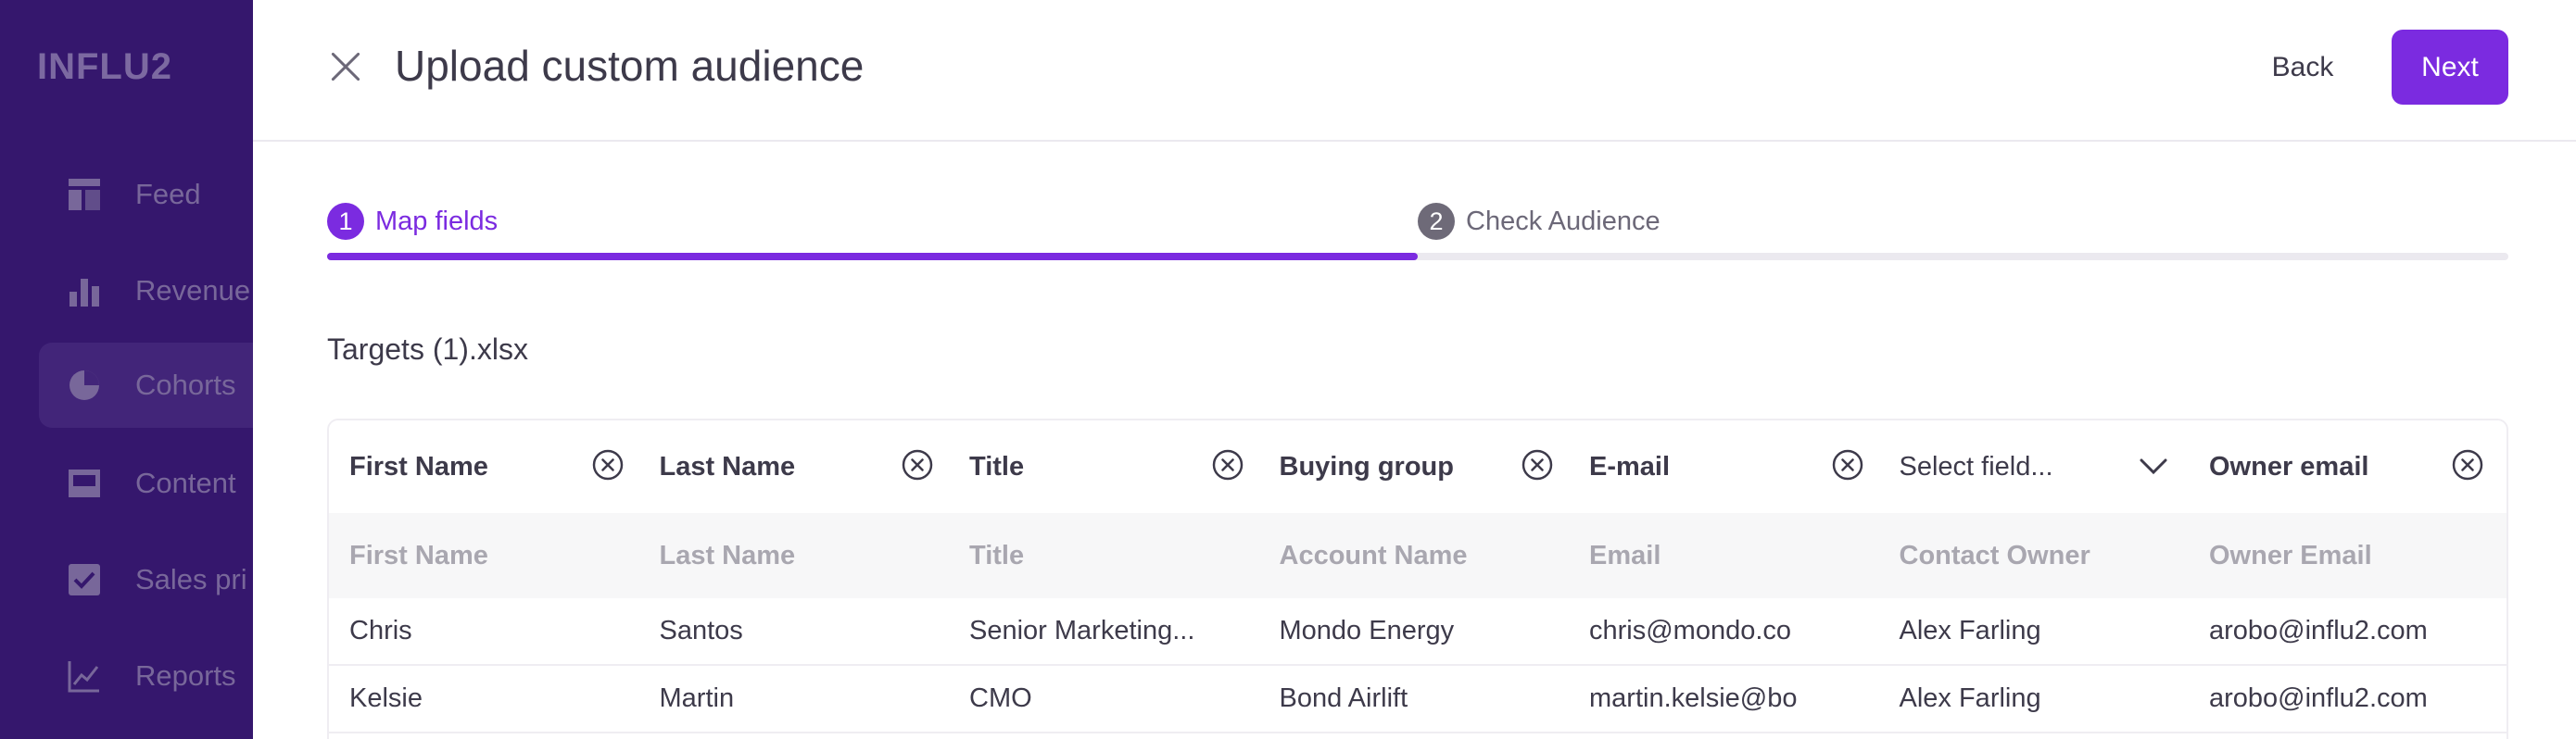  I want to click on back-button: Back, so click(2303, 67).